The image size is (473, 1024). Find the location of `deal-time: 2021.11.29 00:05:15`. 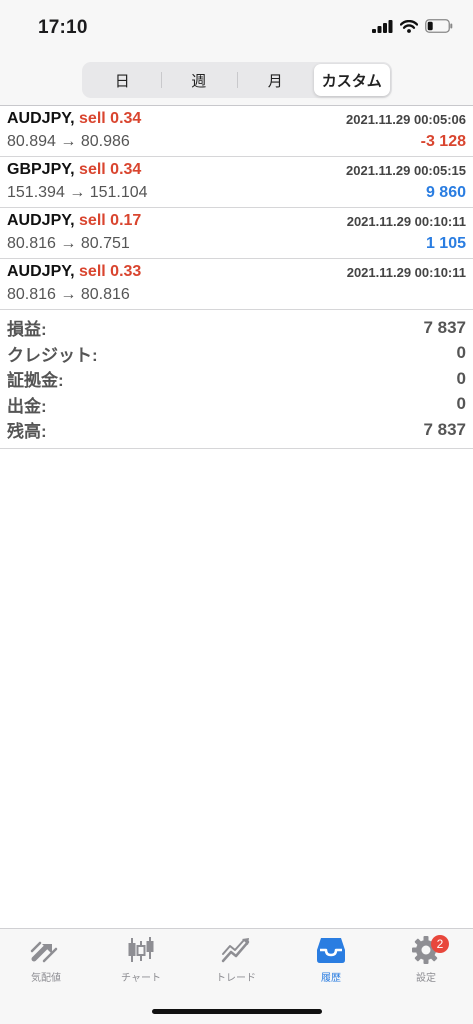

deal-time: 2021.11.29 00:05:15 is located at coordinates (406, 170).